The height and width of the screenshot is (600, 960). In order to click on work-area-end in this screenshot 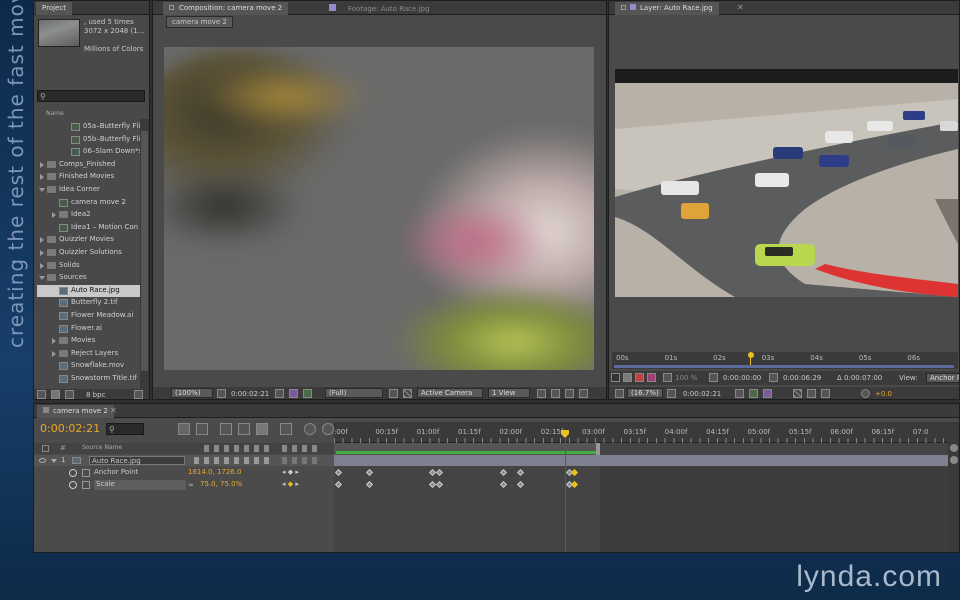, I will do `click(598, 449)`.